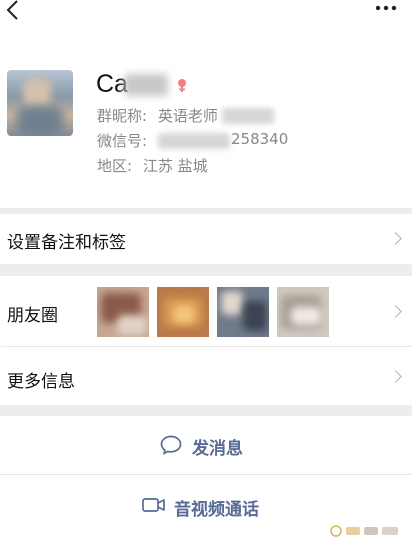  What do you see at coordinates (115, 166) in the screenshot?
I see `region-label: 地区:` at bounding box center [115, 166].